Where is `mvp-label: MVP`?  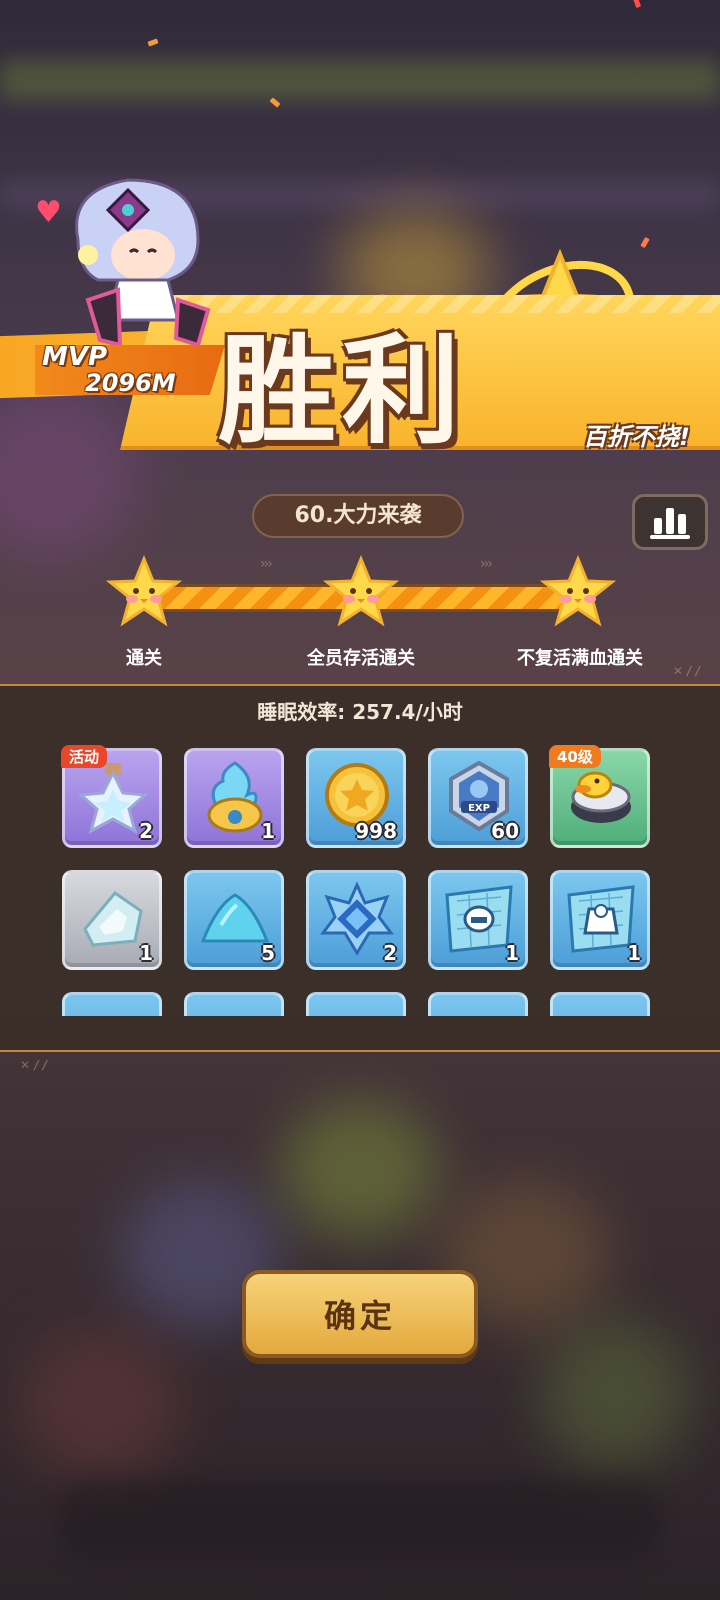
mvp-label: MVP is located at coordinates (75, 357).